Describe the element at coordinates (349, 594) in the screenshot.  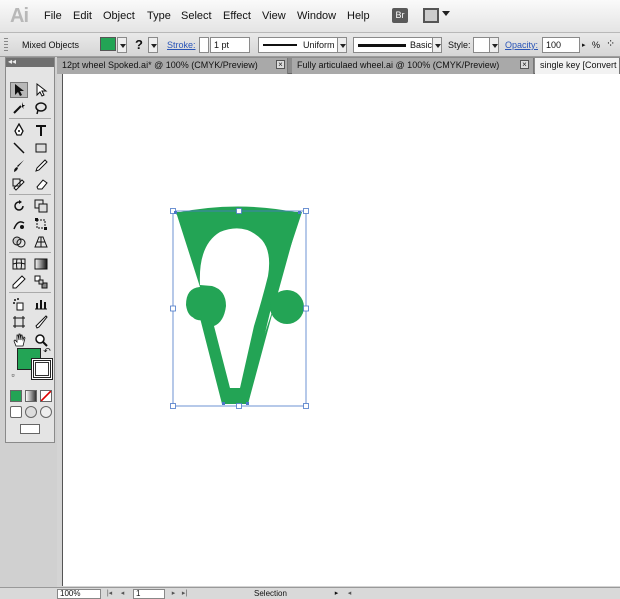
I see `scroll-left-icon: ◂` at that location.